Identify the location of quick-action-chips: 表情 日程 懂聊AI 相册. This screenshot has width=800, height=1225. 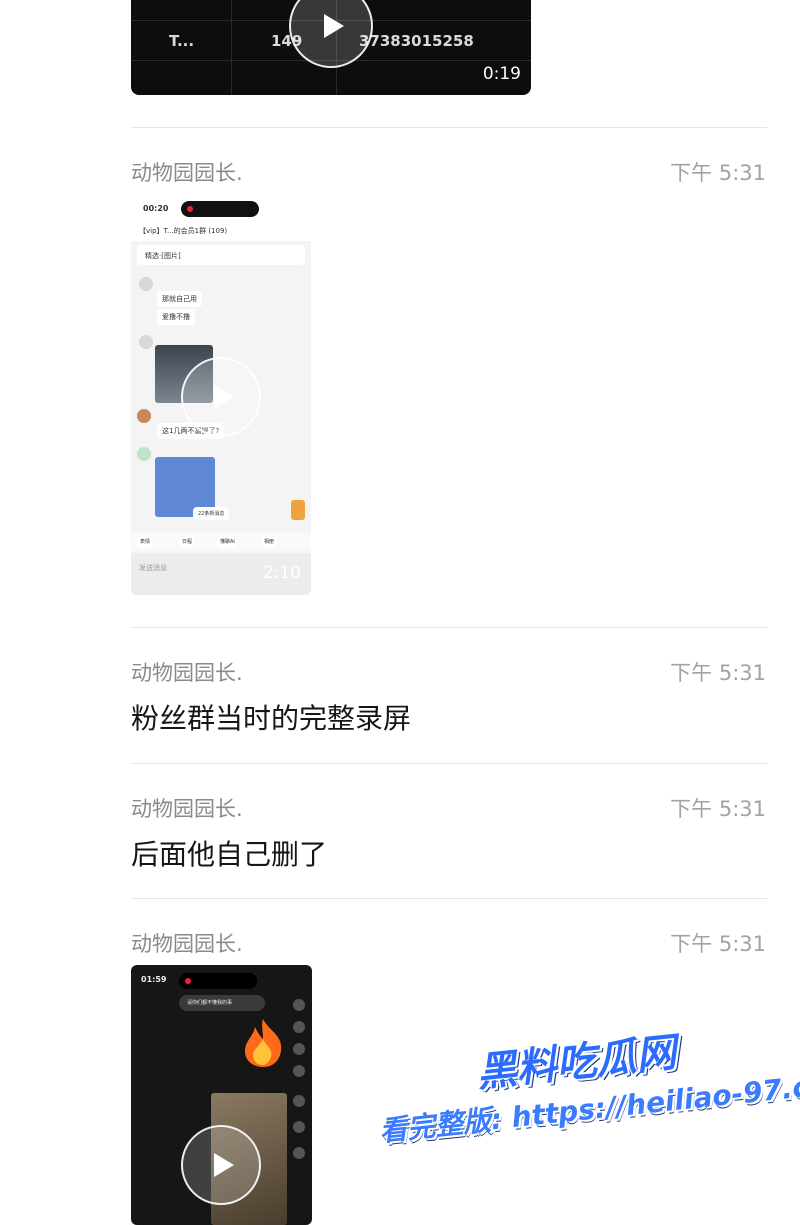
(221, 542).